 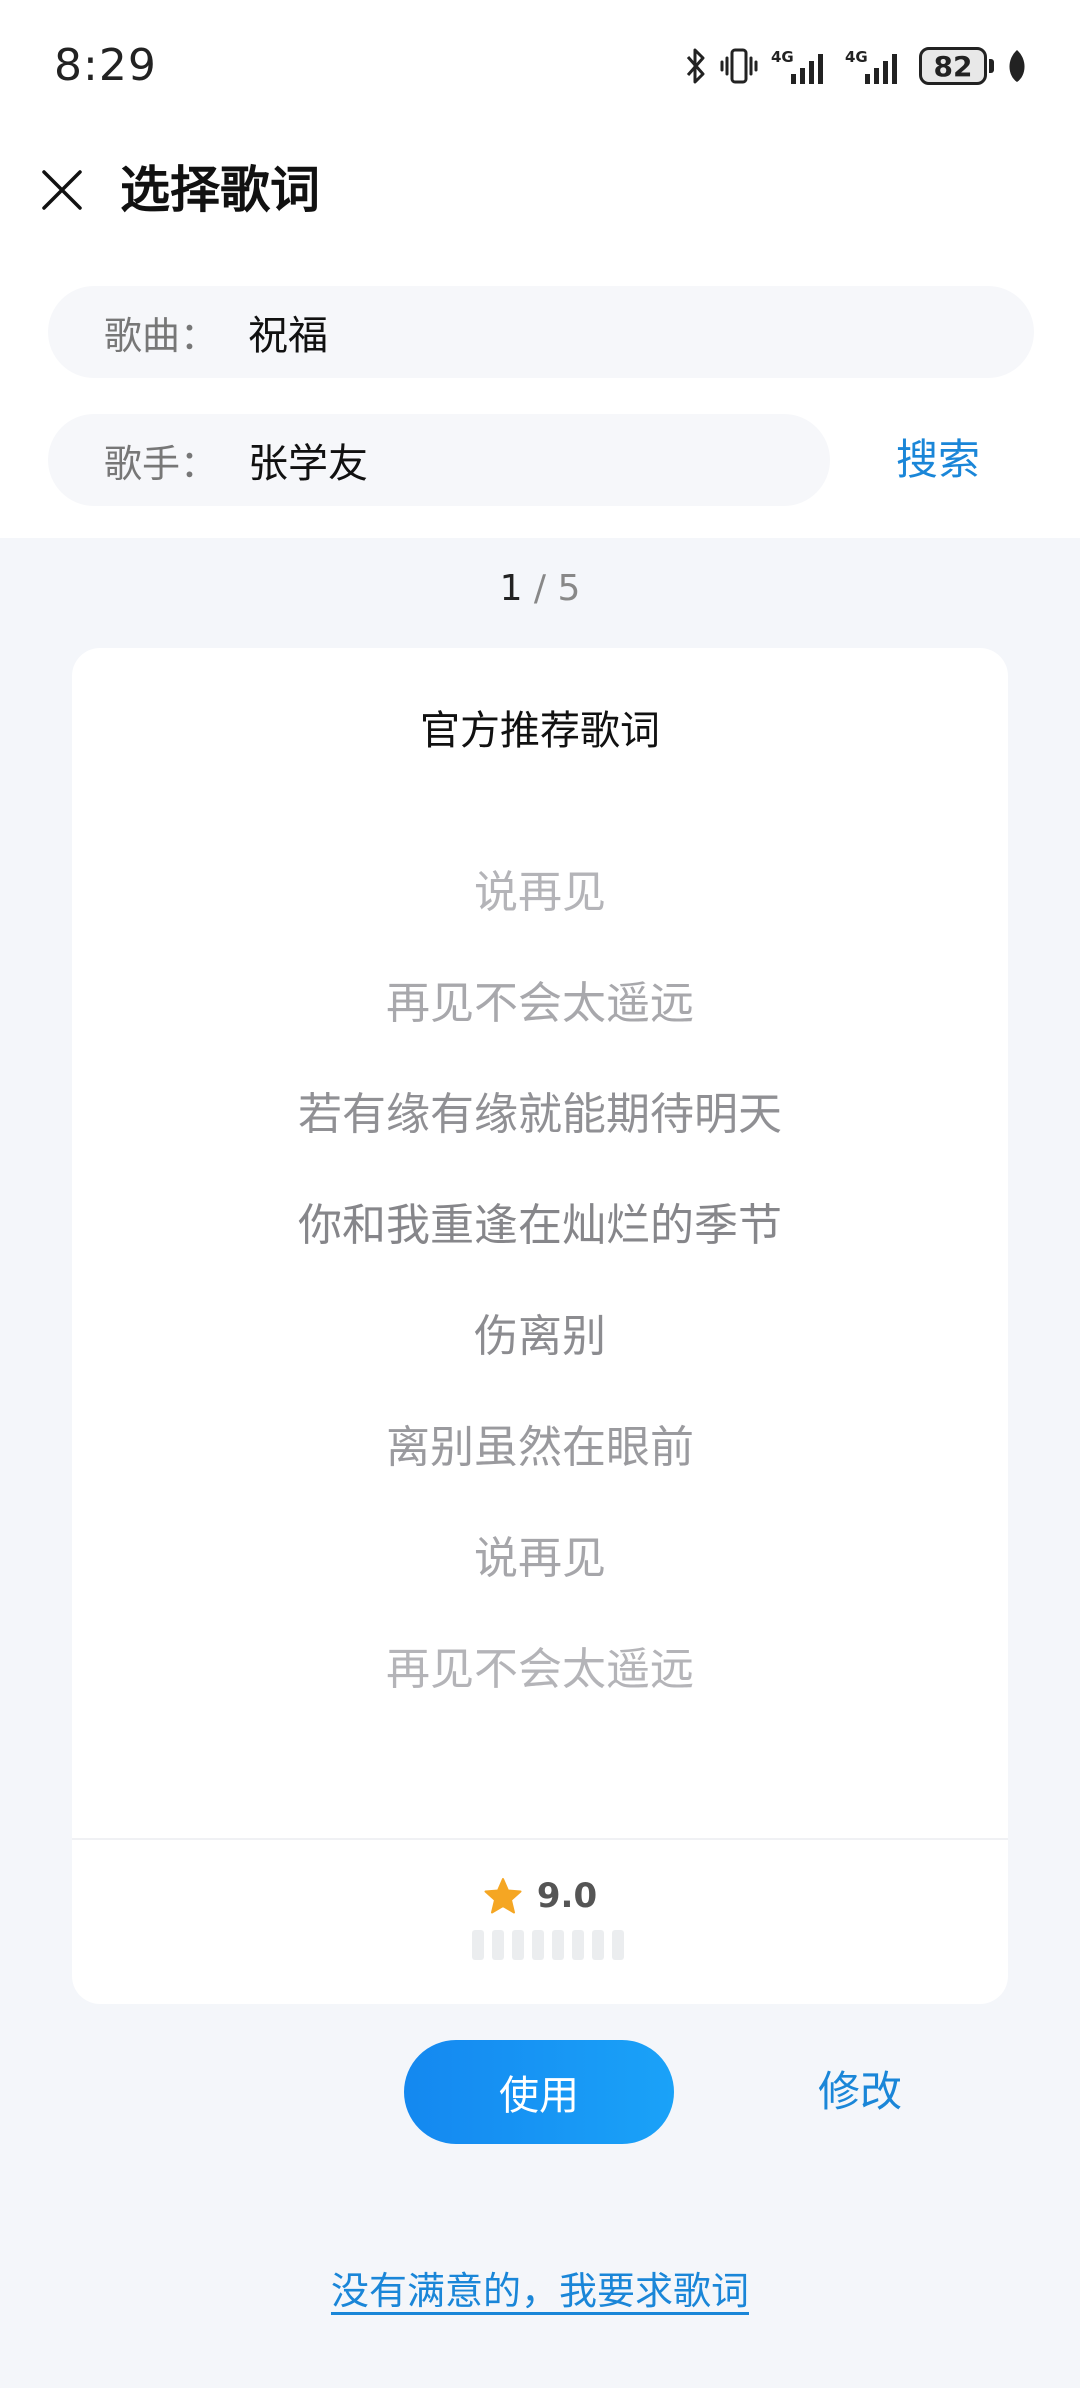 What do you see at coordinates (288, 332) in the screenshot?
I see `song-input: 祝福` at bounding box center [288, 332].